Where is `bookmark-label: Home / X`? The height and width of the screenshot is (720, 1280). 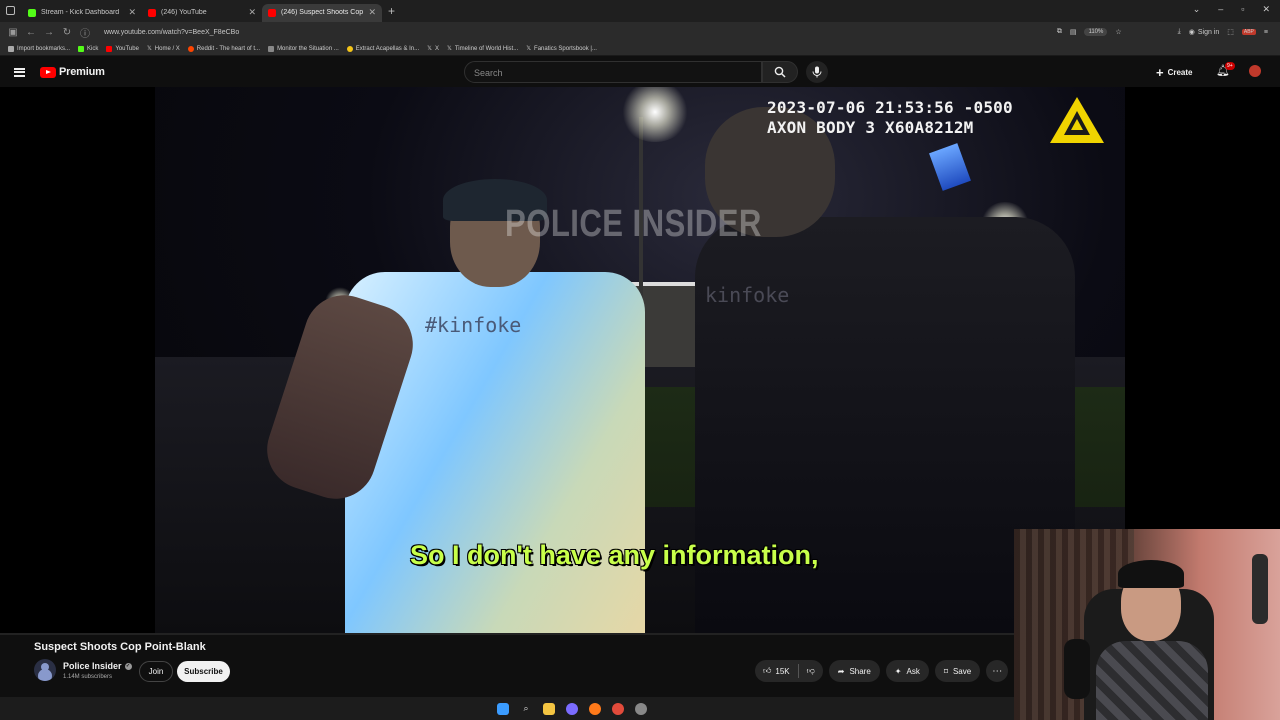 bookmark-label: Home / X is located at coordinates (167, 48).